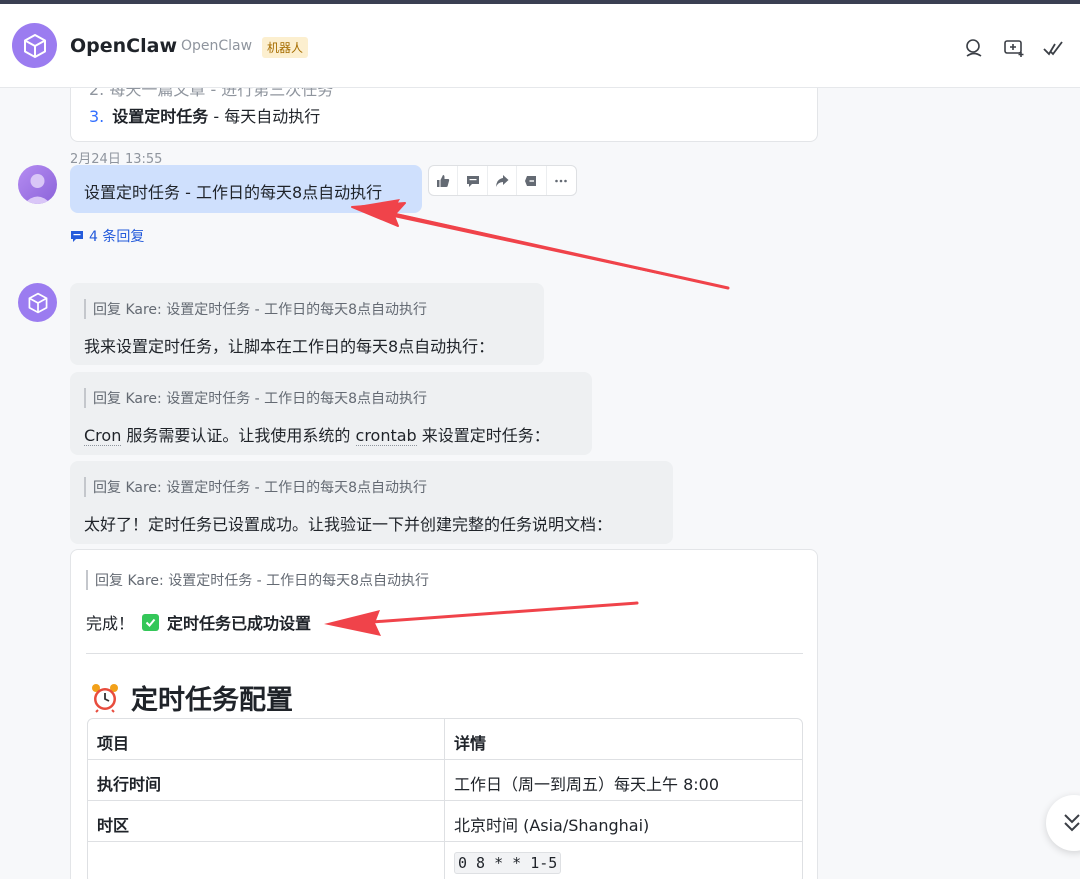  I want to click on table-header-row: 项目 详情, so click(445, 739).